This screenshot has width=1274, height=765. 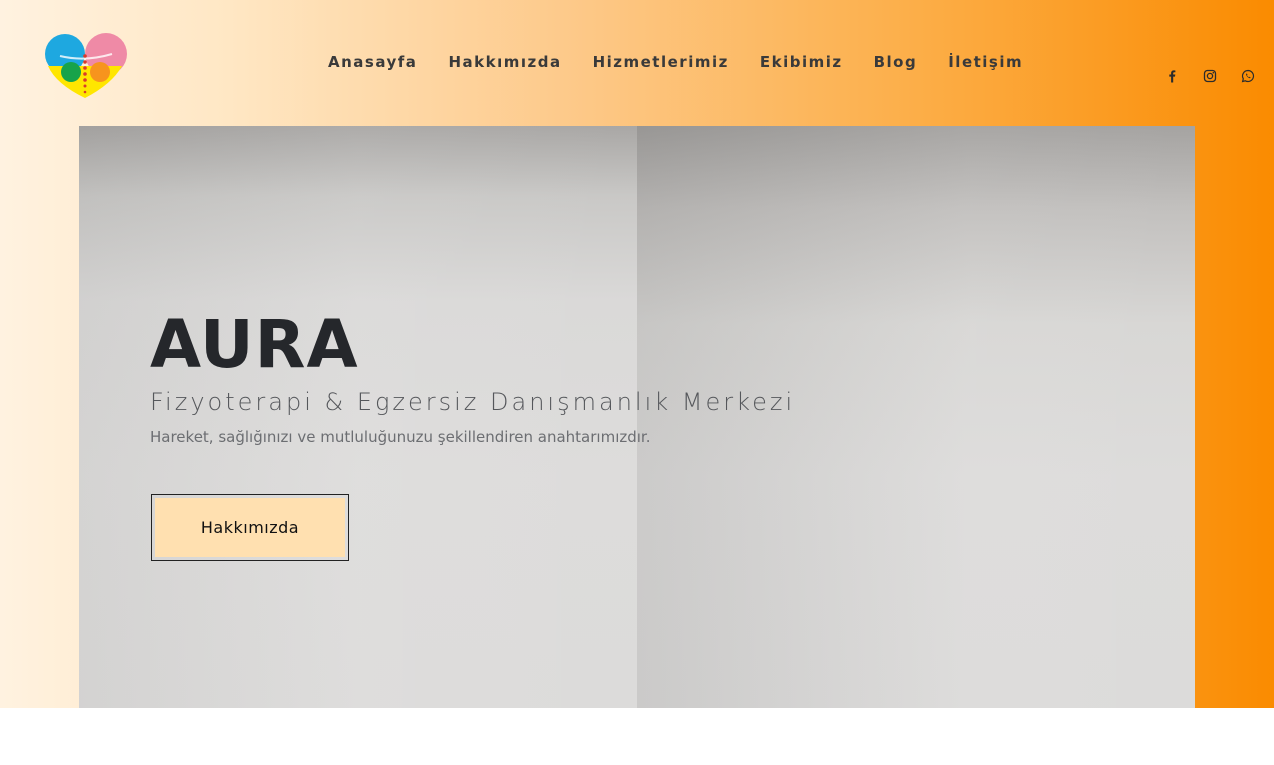 What do you see at coordinates (896, 62) in the screenshot?
I see `nav-item-blog: Blog` at bounding box center [896, 62].